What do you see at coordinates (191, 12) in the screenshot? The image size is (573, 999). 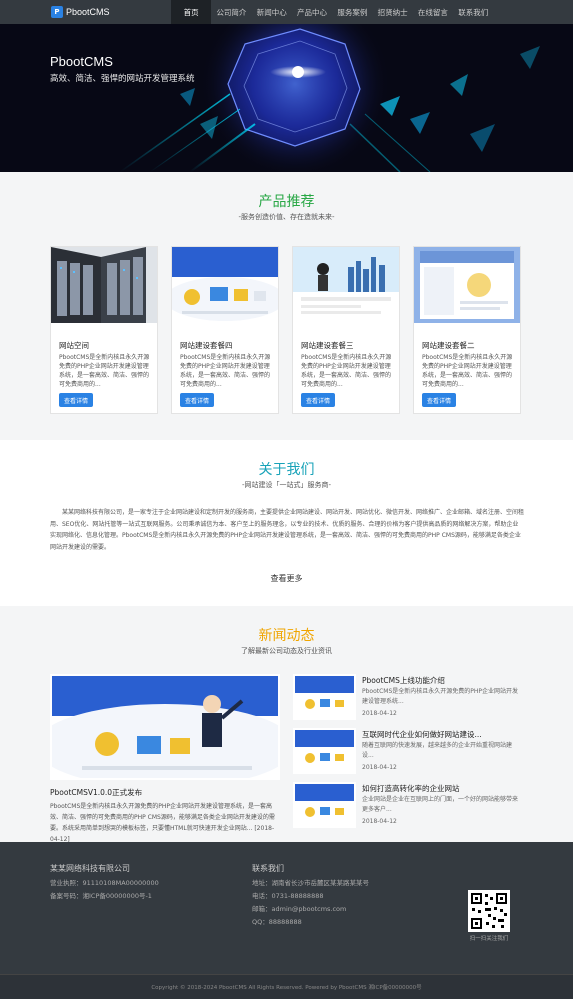 I see `nav-item-home: 首页` at bounding box center [191, 12].